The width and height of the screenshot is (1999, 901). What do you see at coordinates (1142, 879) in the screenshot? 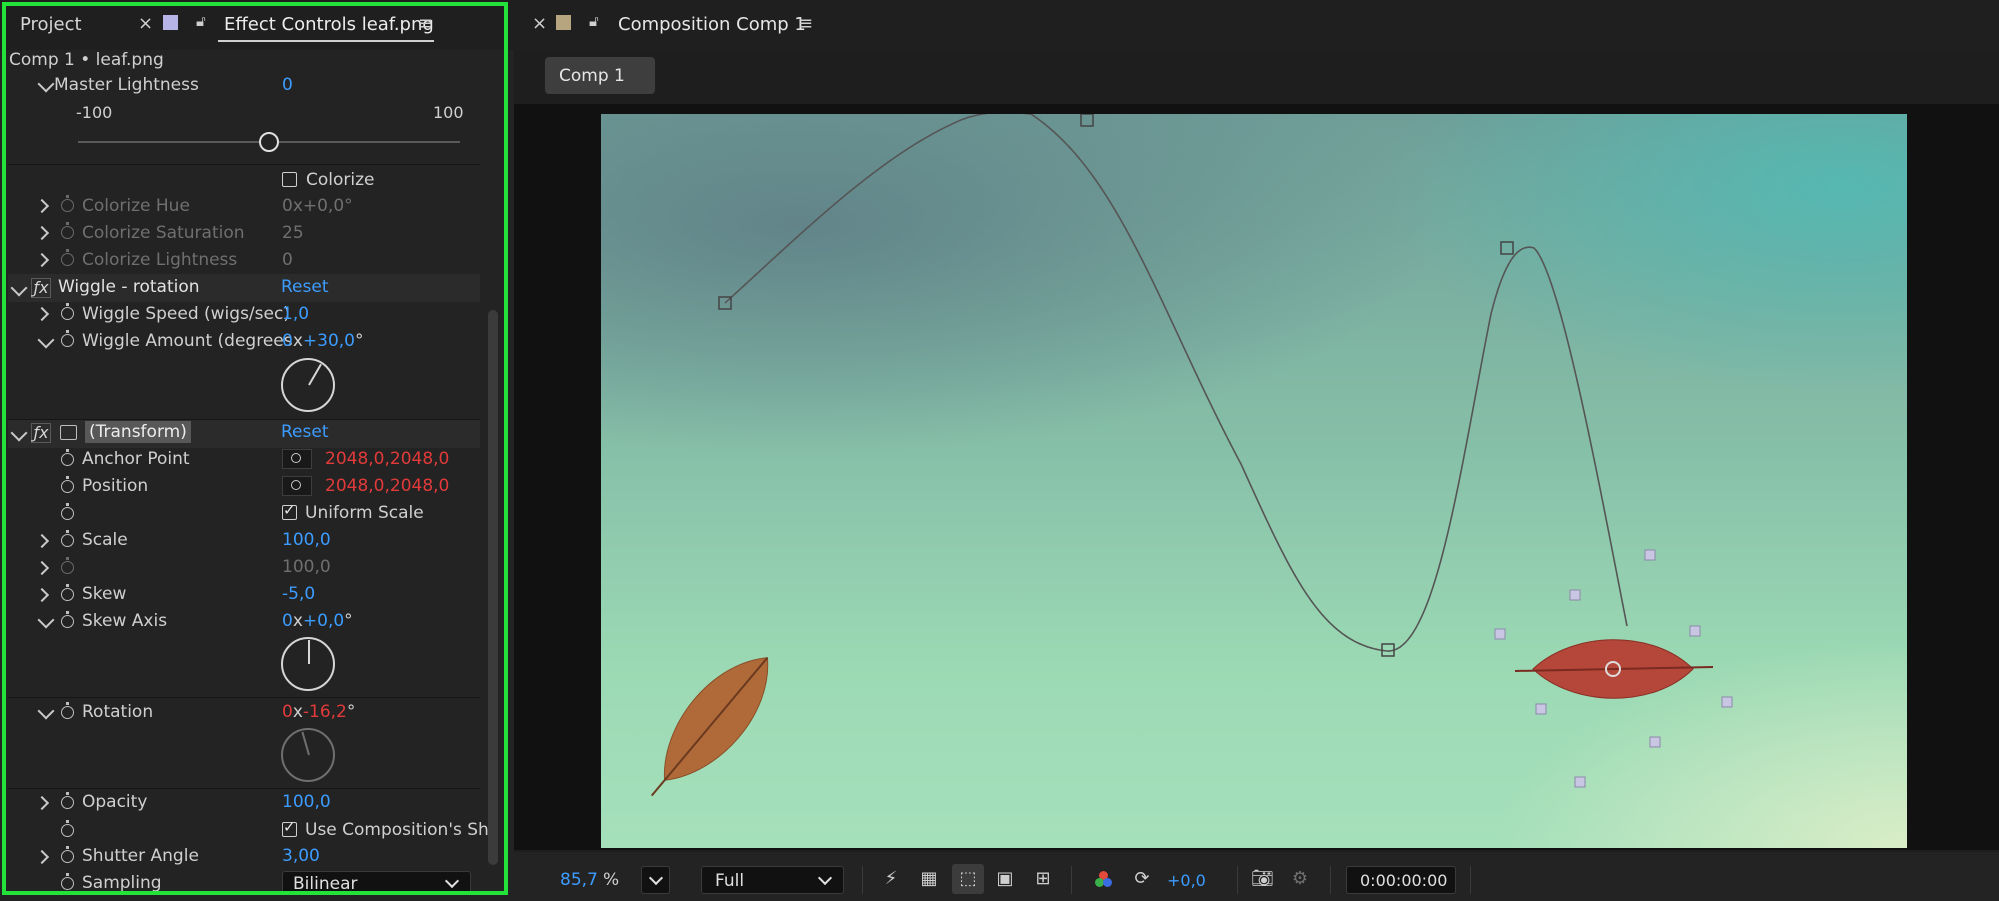
I see `exposure-reset-icon: ⟳` at bounding box center [1142, 879].